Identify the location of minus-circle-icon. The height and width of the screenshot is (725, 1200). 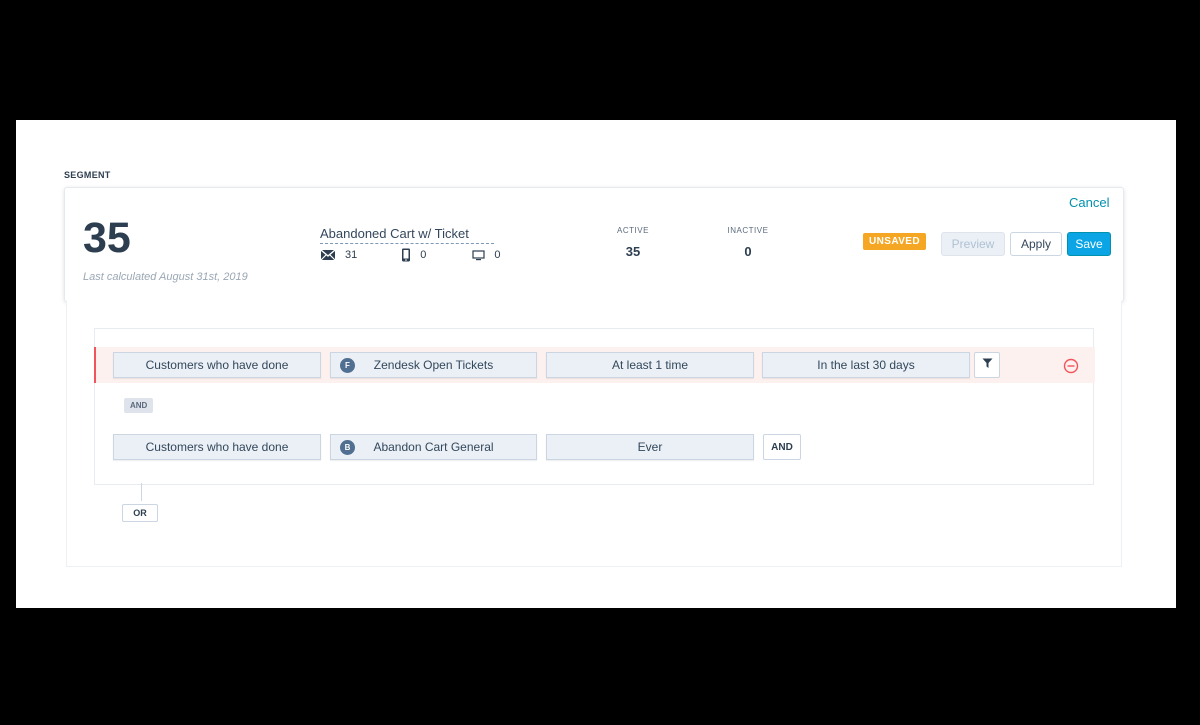
(1071, 368).